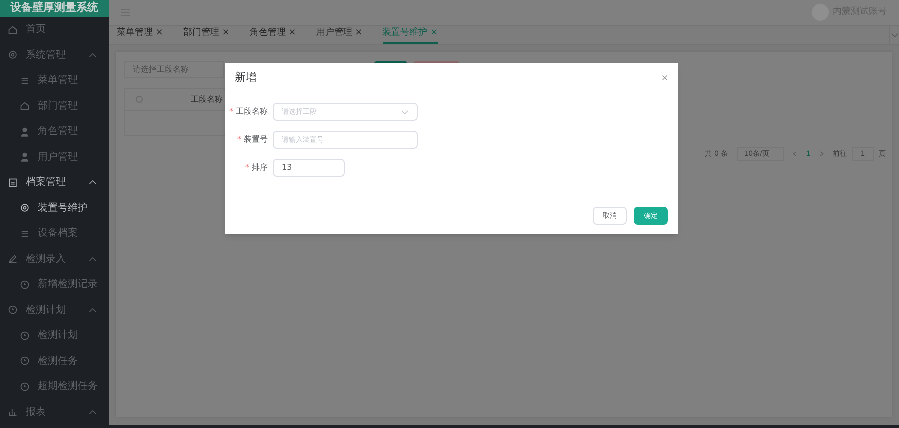 This screenshot has width=899, height=428. Describe the element at coordinates (54, 8) in the screenshot. I see `app-title: 设备壁厚测量系统` at that location.